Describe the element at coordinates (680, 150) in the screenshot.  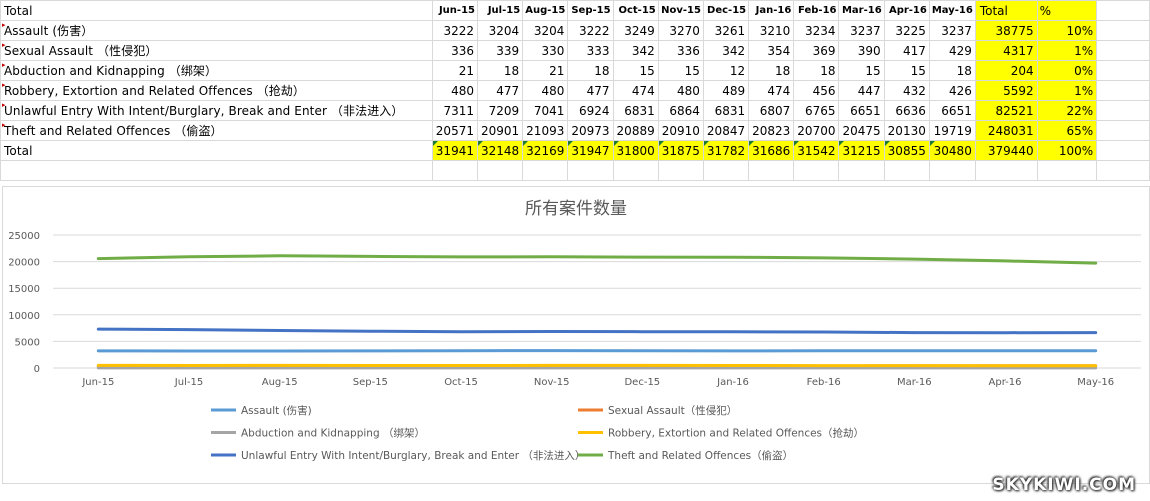
I see `total-value-cell: 31875` at that location.